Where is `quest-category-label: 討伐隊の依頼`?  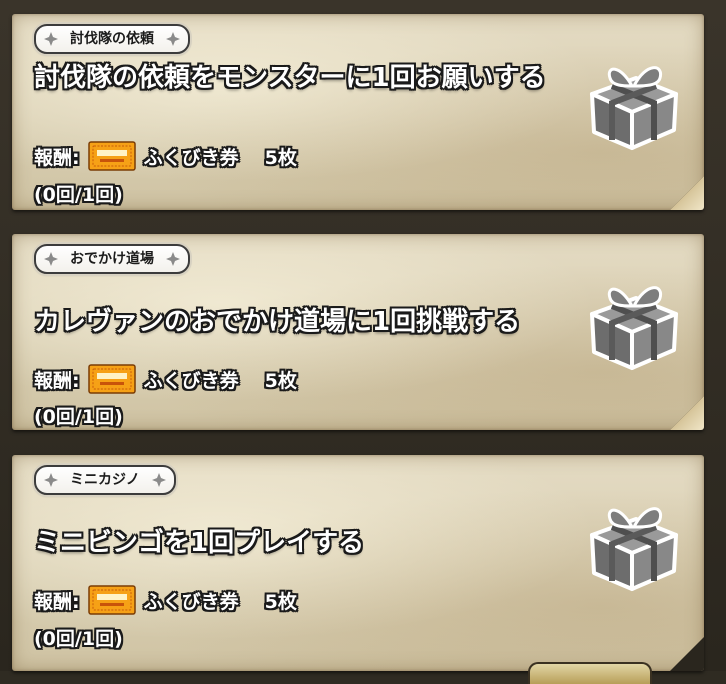
quest-category-label: 討伐隊の依頼 is located at coordinates (112, 39).